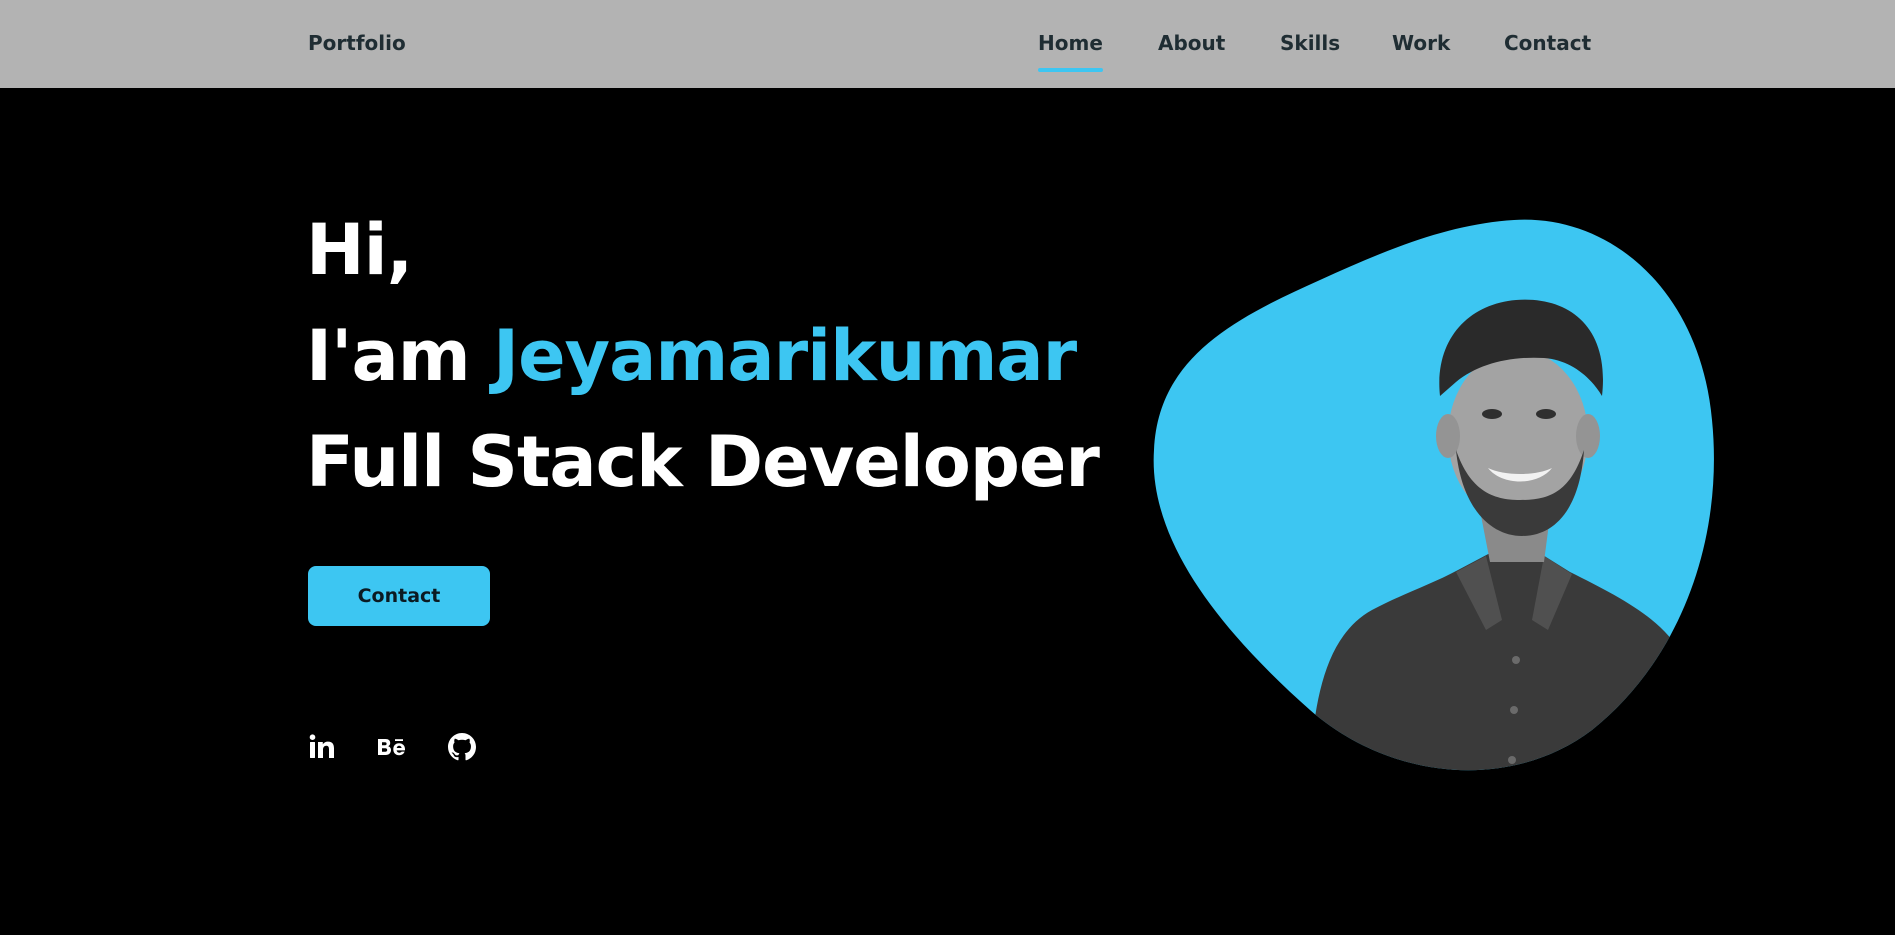 The image size is (1895, 935). Describe the element at coordinates (785, 356) in the screenshot. I see `hero-name: Jeyamarikumar` at that location.